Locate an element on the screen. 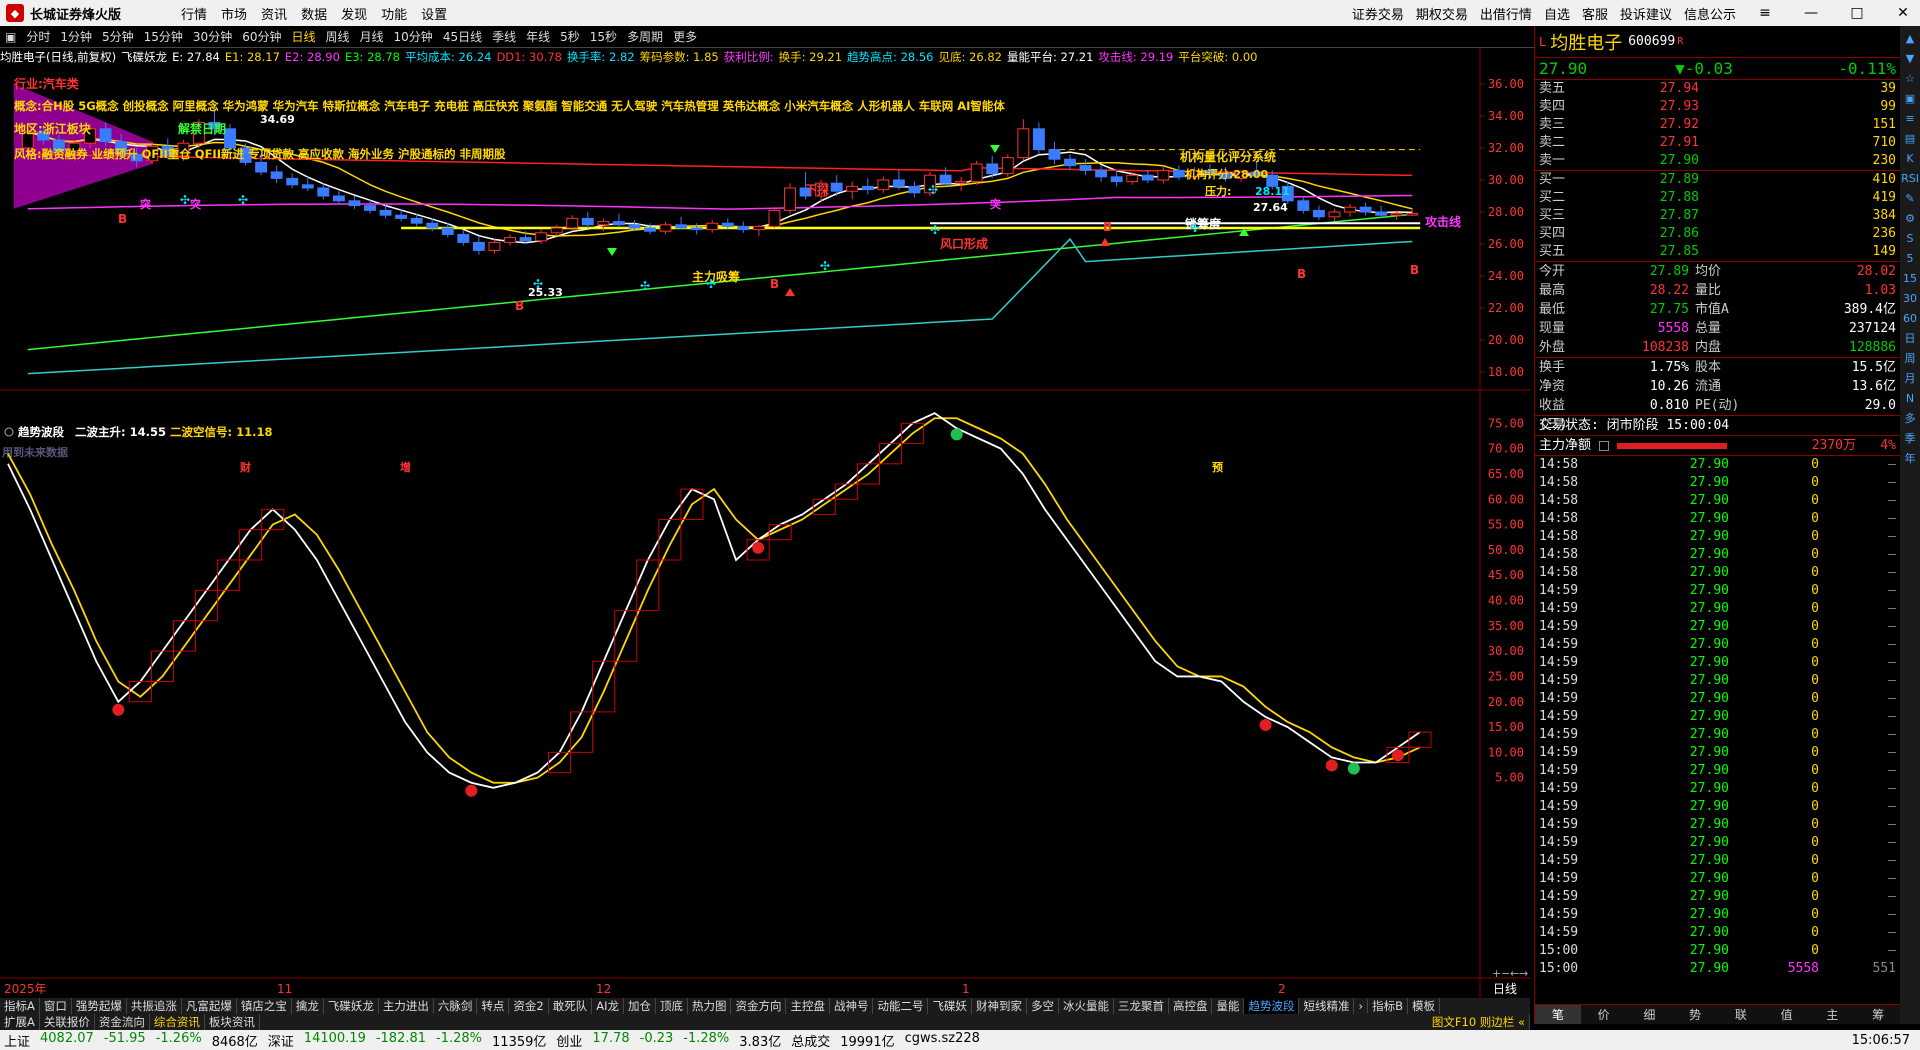 This screenshot has width=1920, height=1050. indicator-tab-17: 资金方向 is located at coordinates (759, 1006).